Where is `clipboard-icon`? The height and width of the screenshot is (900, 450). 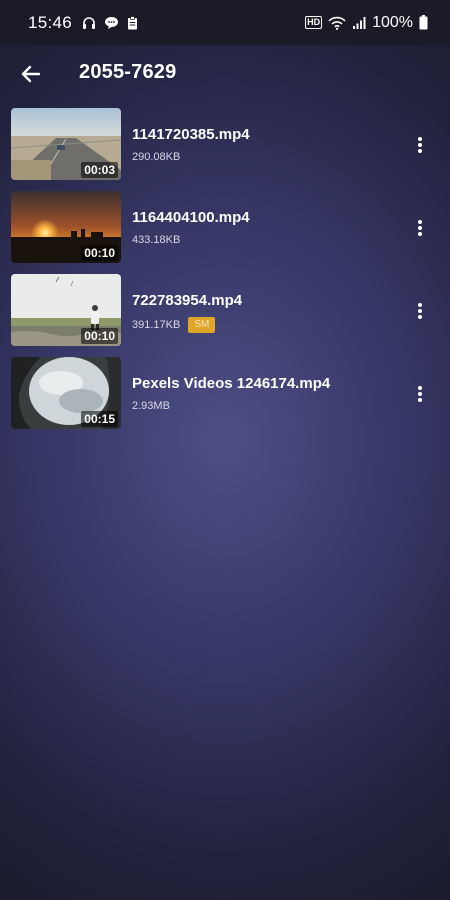
clipboard-icon is located at coordinates (132, 22).